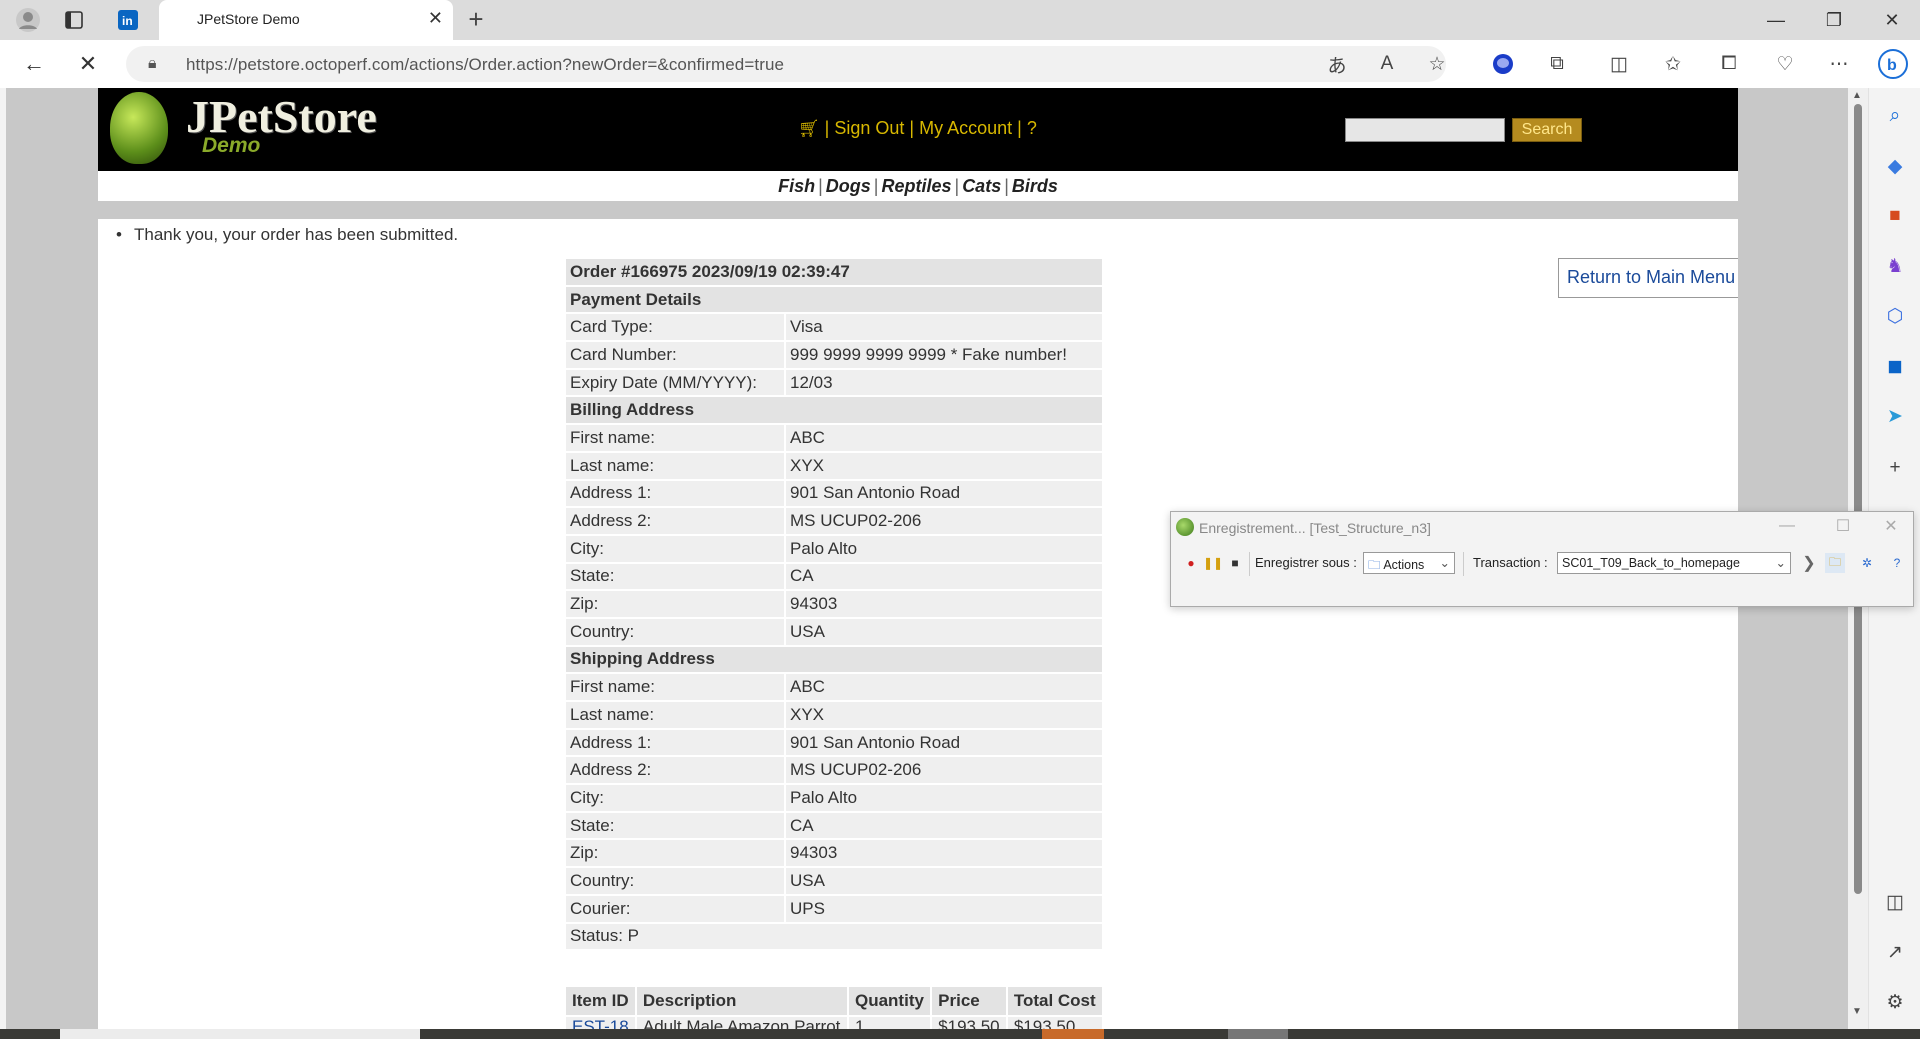 The image size is (1920, 1039). I want to click on category-bar: Fish | Dogs | Reptiles | Cats | Birds, so click(918, 186).